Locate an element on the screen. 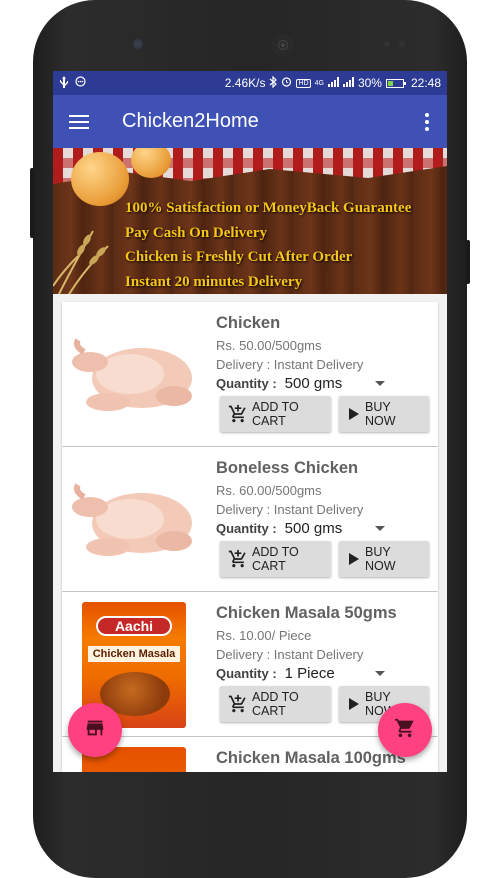 Image resolution: width=500 pixels, height=878 pixels. alarm-icon is located at coordinates (286, 83).